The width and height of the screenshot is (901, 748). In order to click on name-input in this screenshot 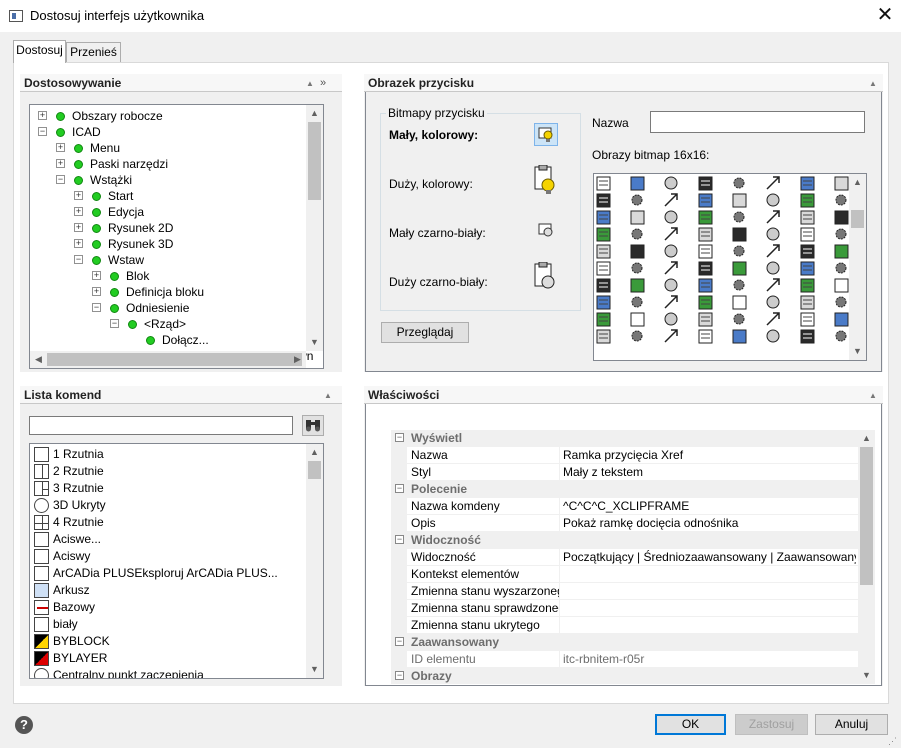, I will do `click(757, 122)`.